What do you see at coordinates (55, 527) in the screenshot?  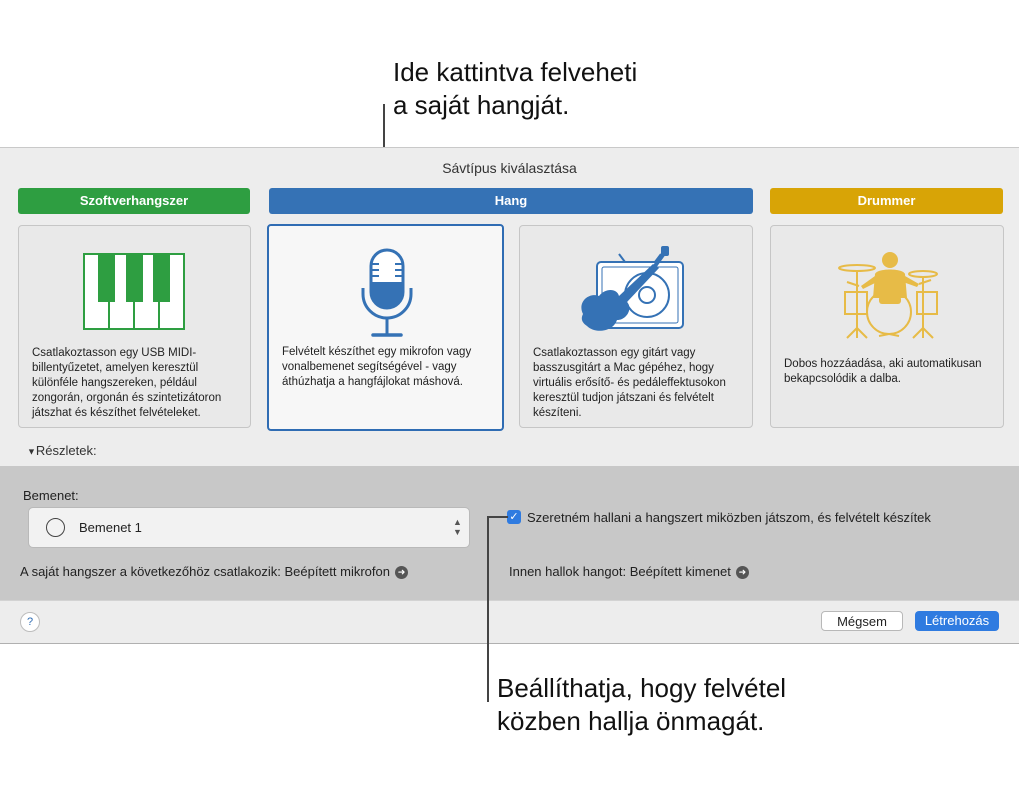 I see `input-circle-icon` at bounding box center [55, 527].